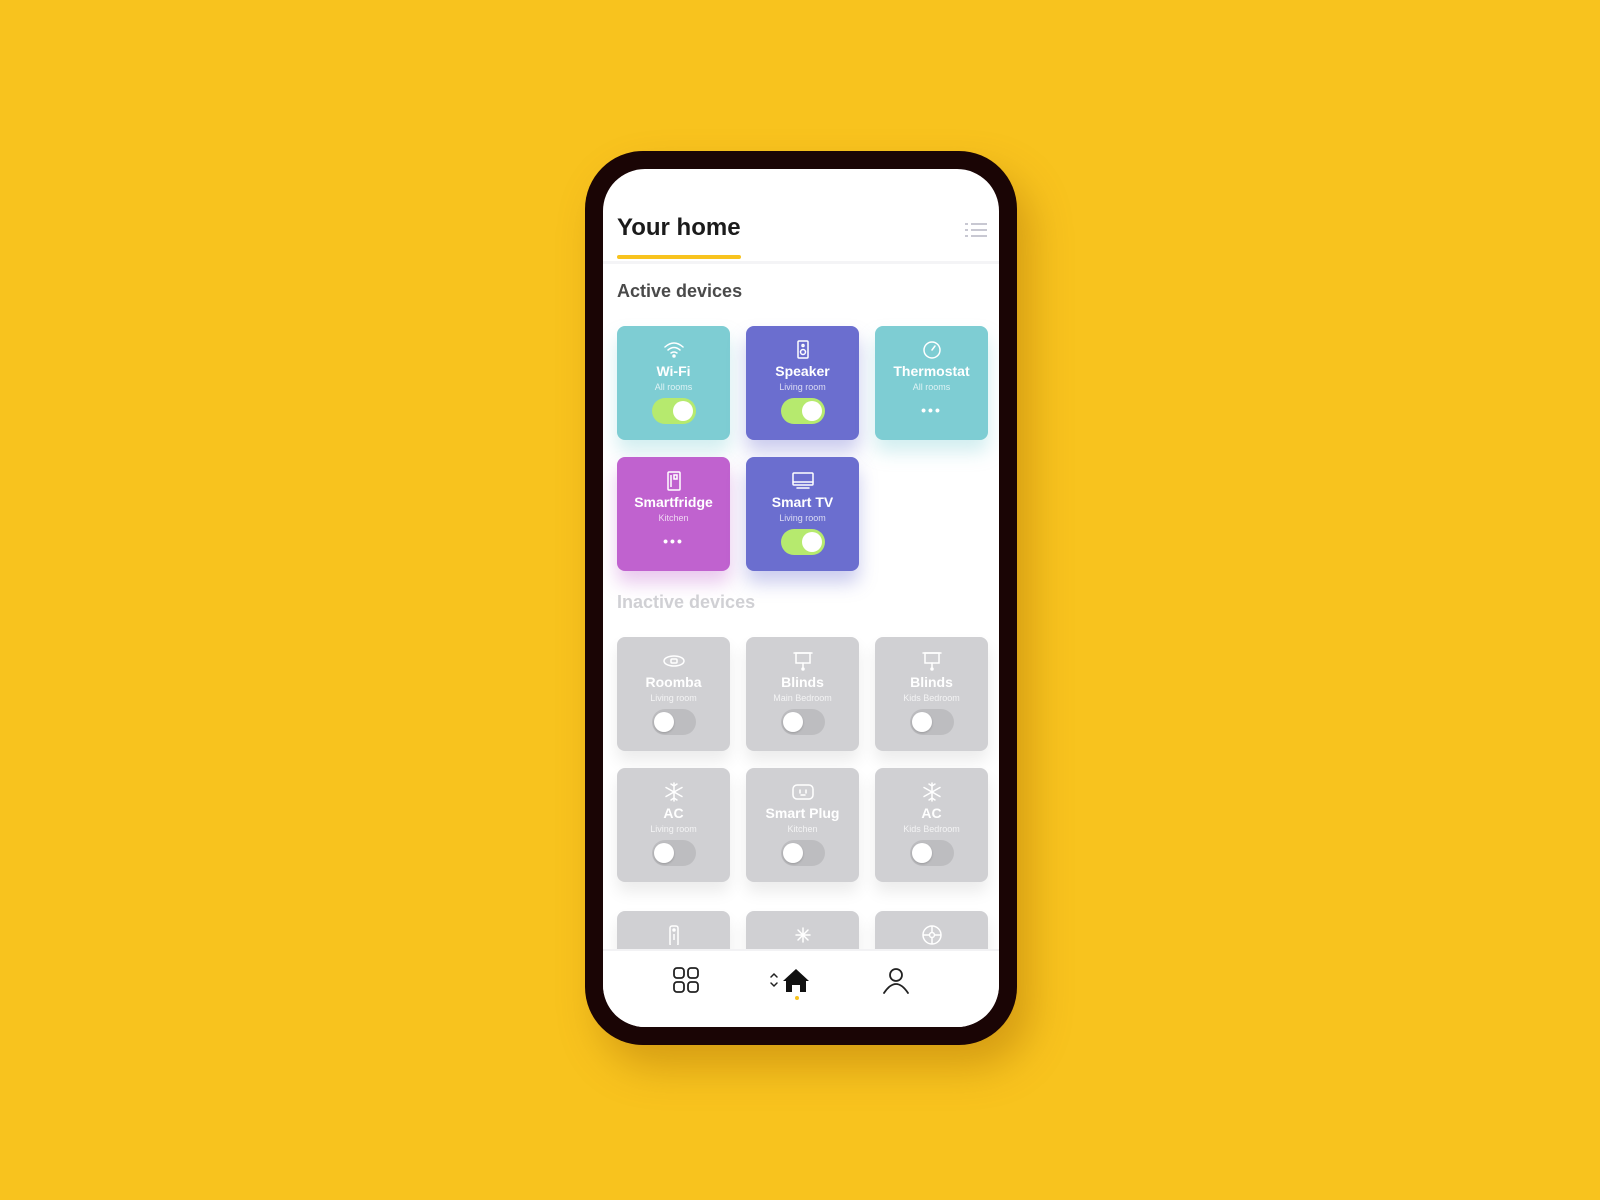  What do you see at coordinates (673, 371) in the screenshot?
I see `device-name: Wi-Fi` at bounding box center [673, 371].